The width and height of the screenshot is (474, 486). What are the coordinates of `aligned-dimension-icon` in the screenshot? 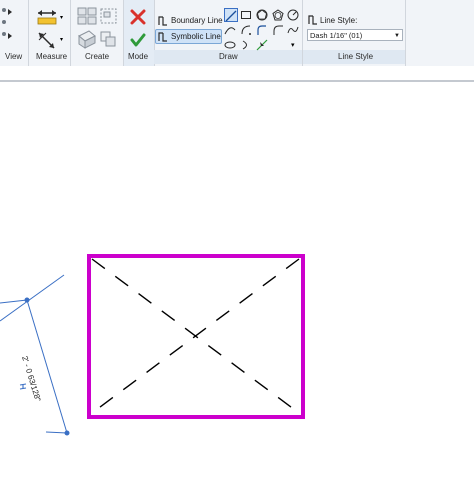 It's located at (47, 40).